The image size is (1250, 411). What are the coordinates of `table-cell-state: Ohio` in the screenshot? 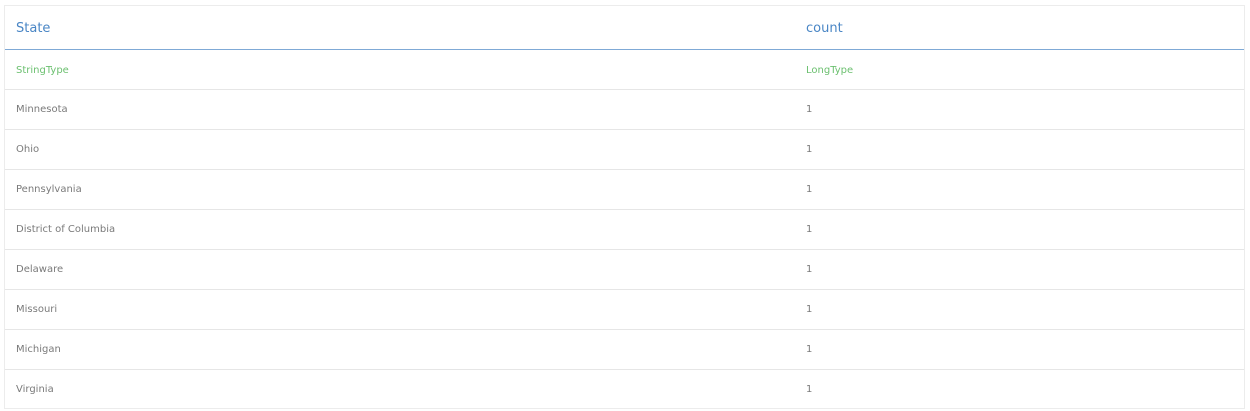 It's located at (28, 149).